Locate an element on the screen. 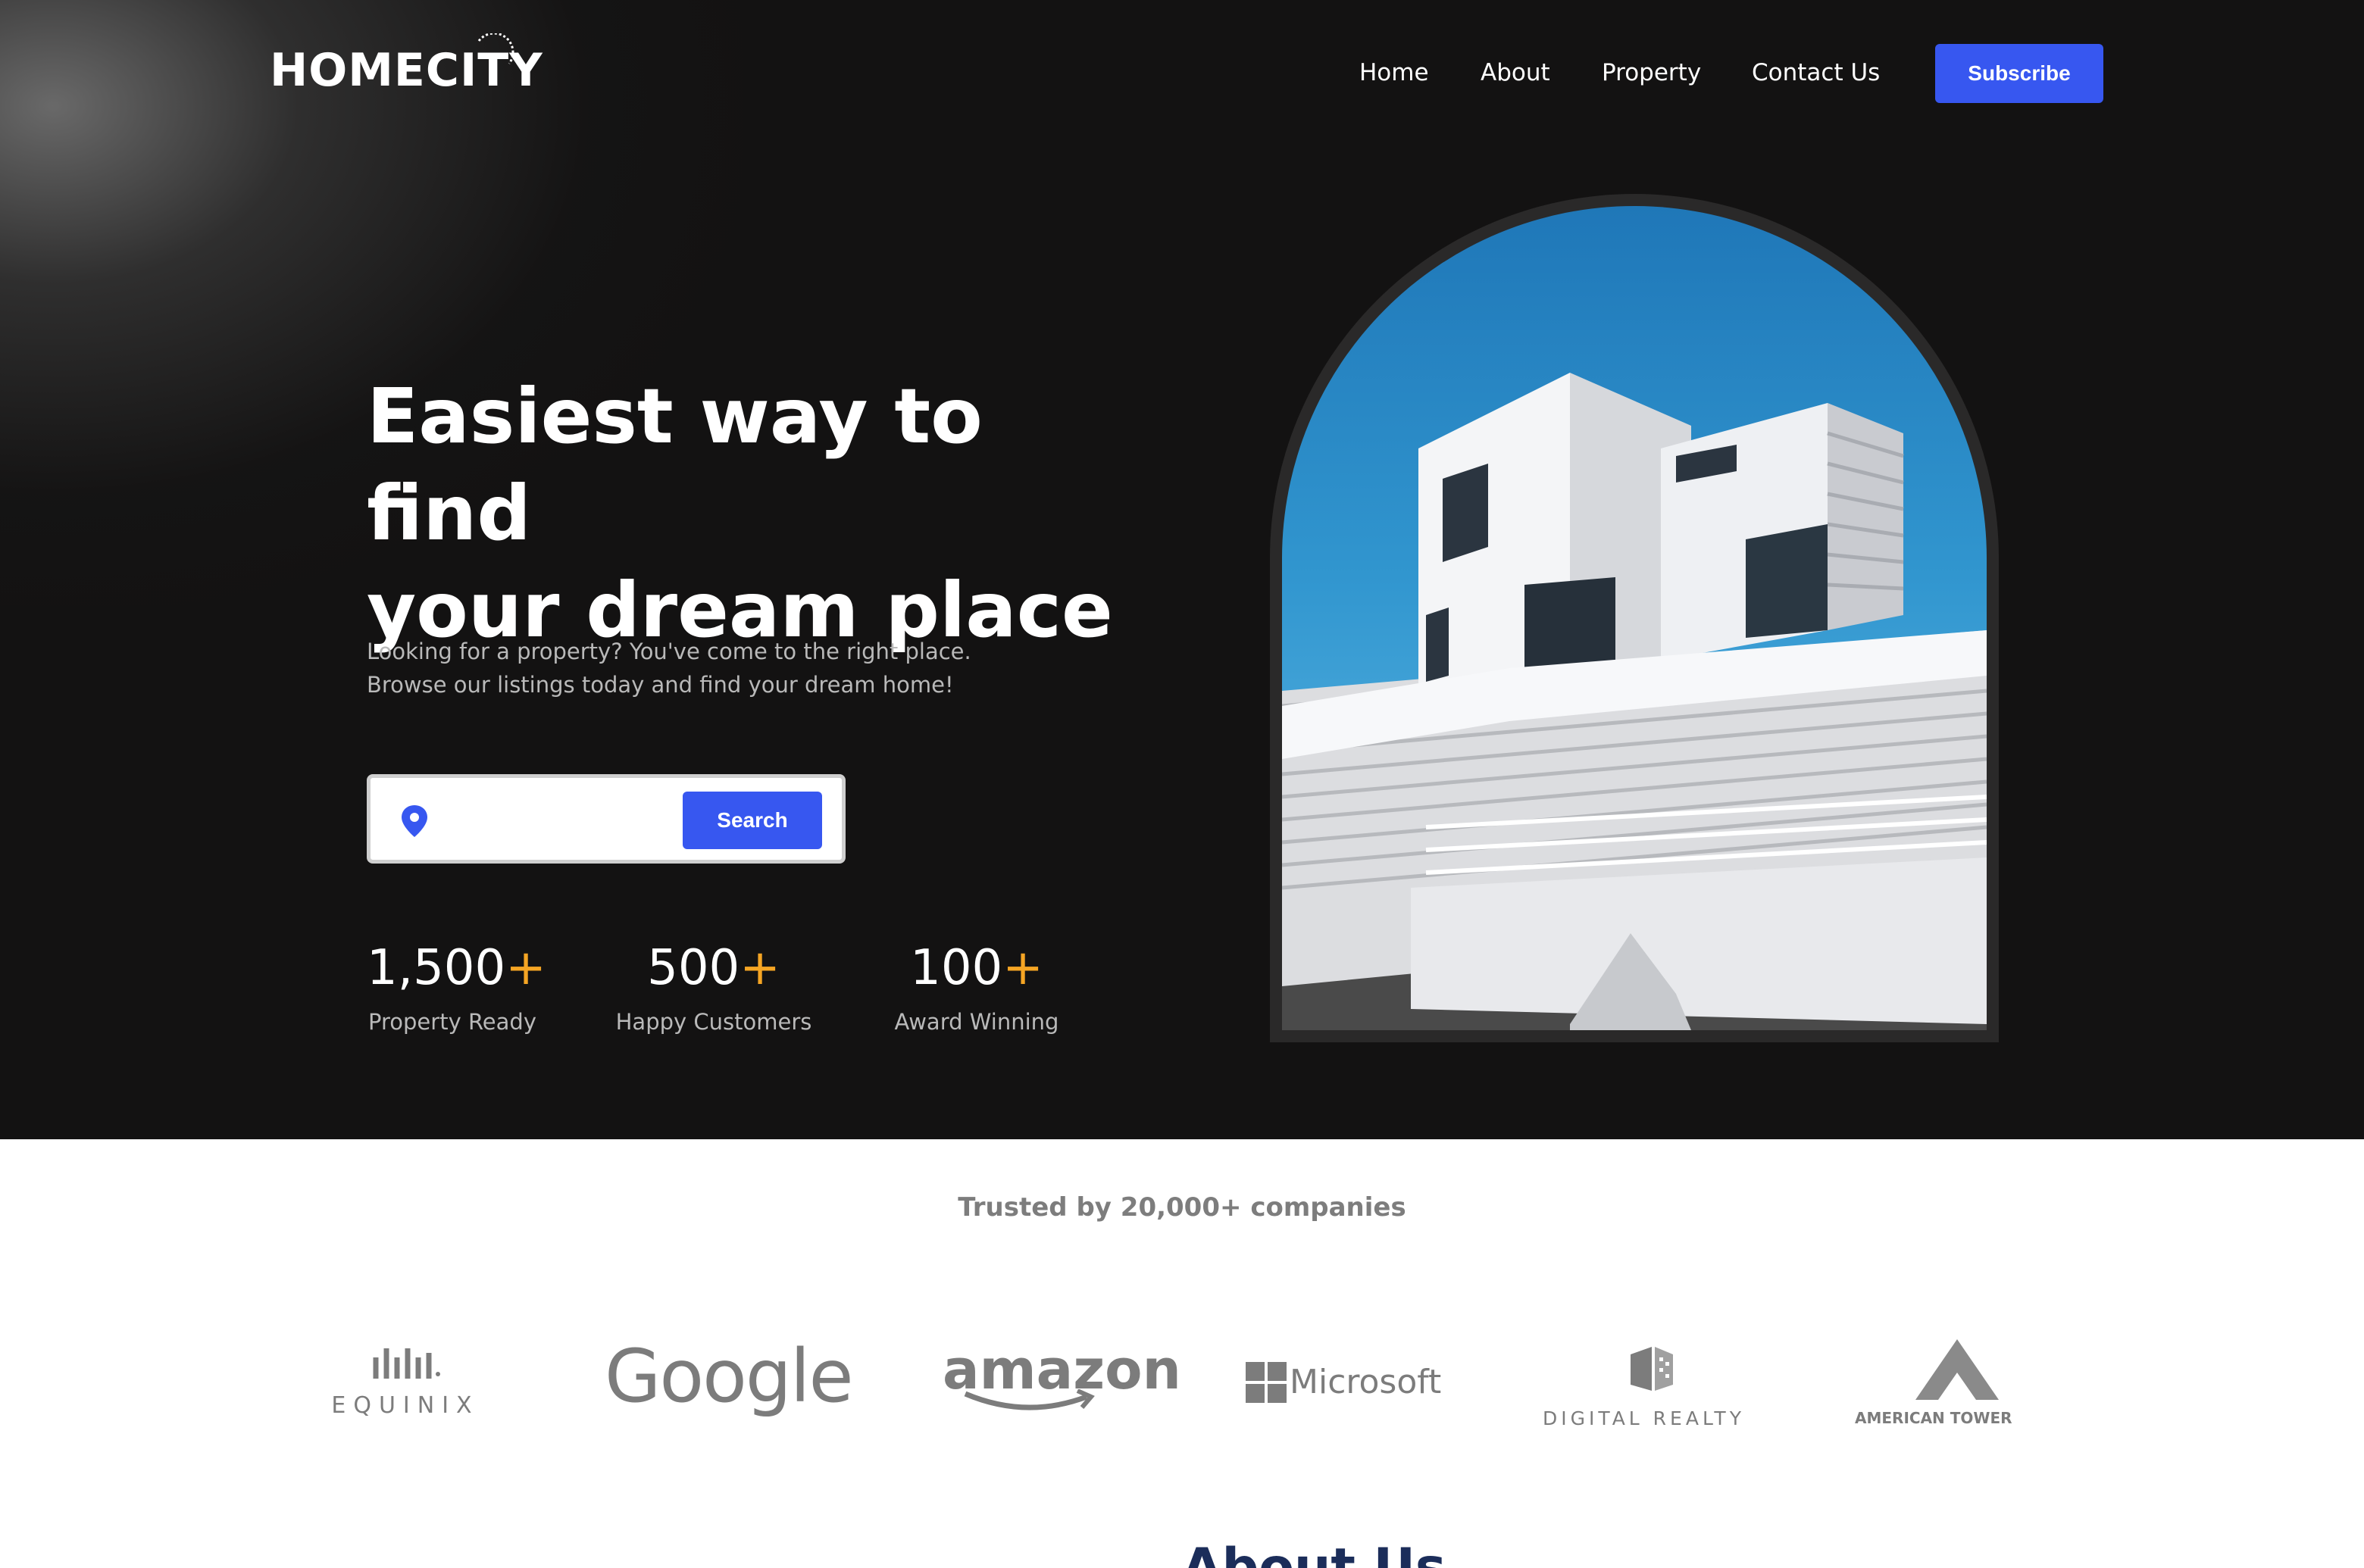  search-button: Search is located at coordinates (752, 821).